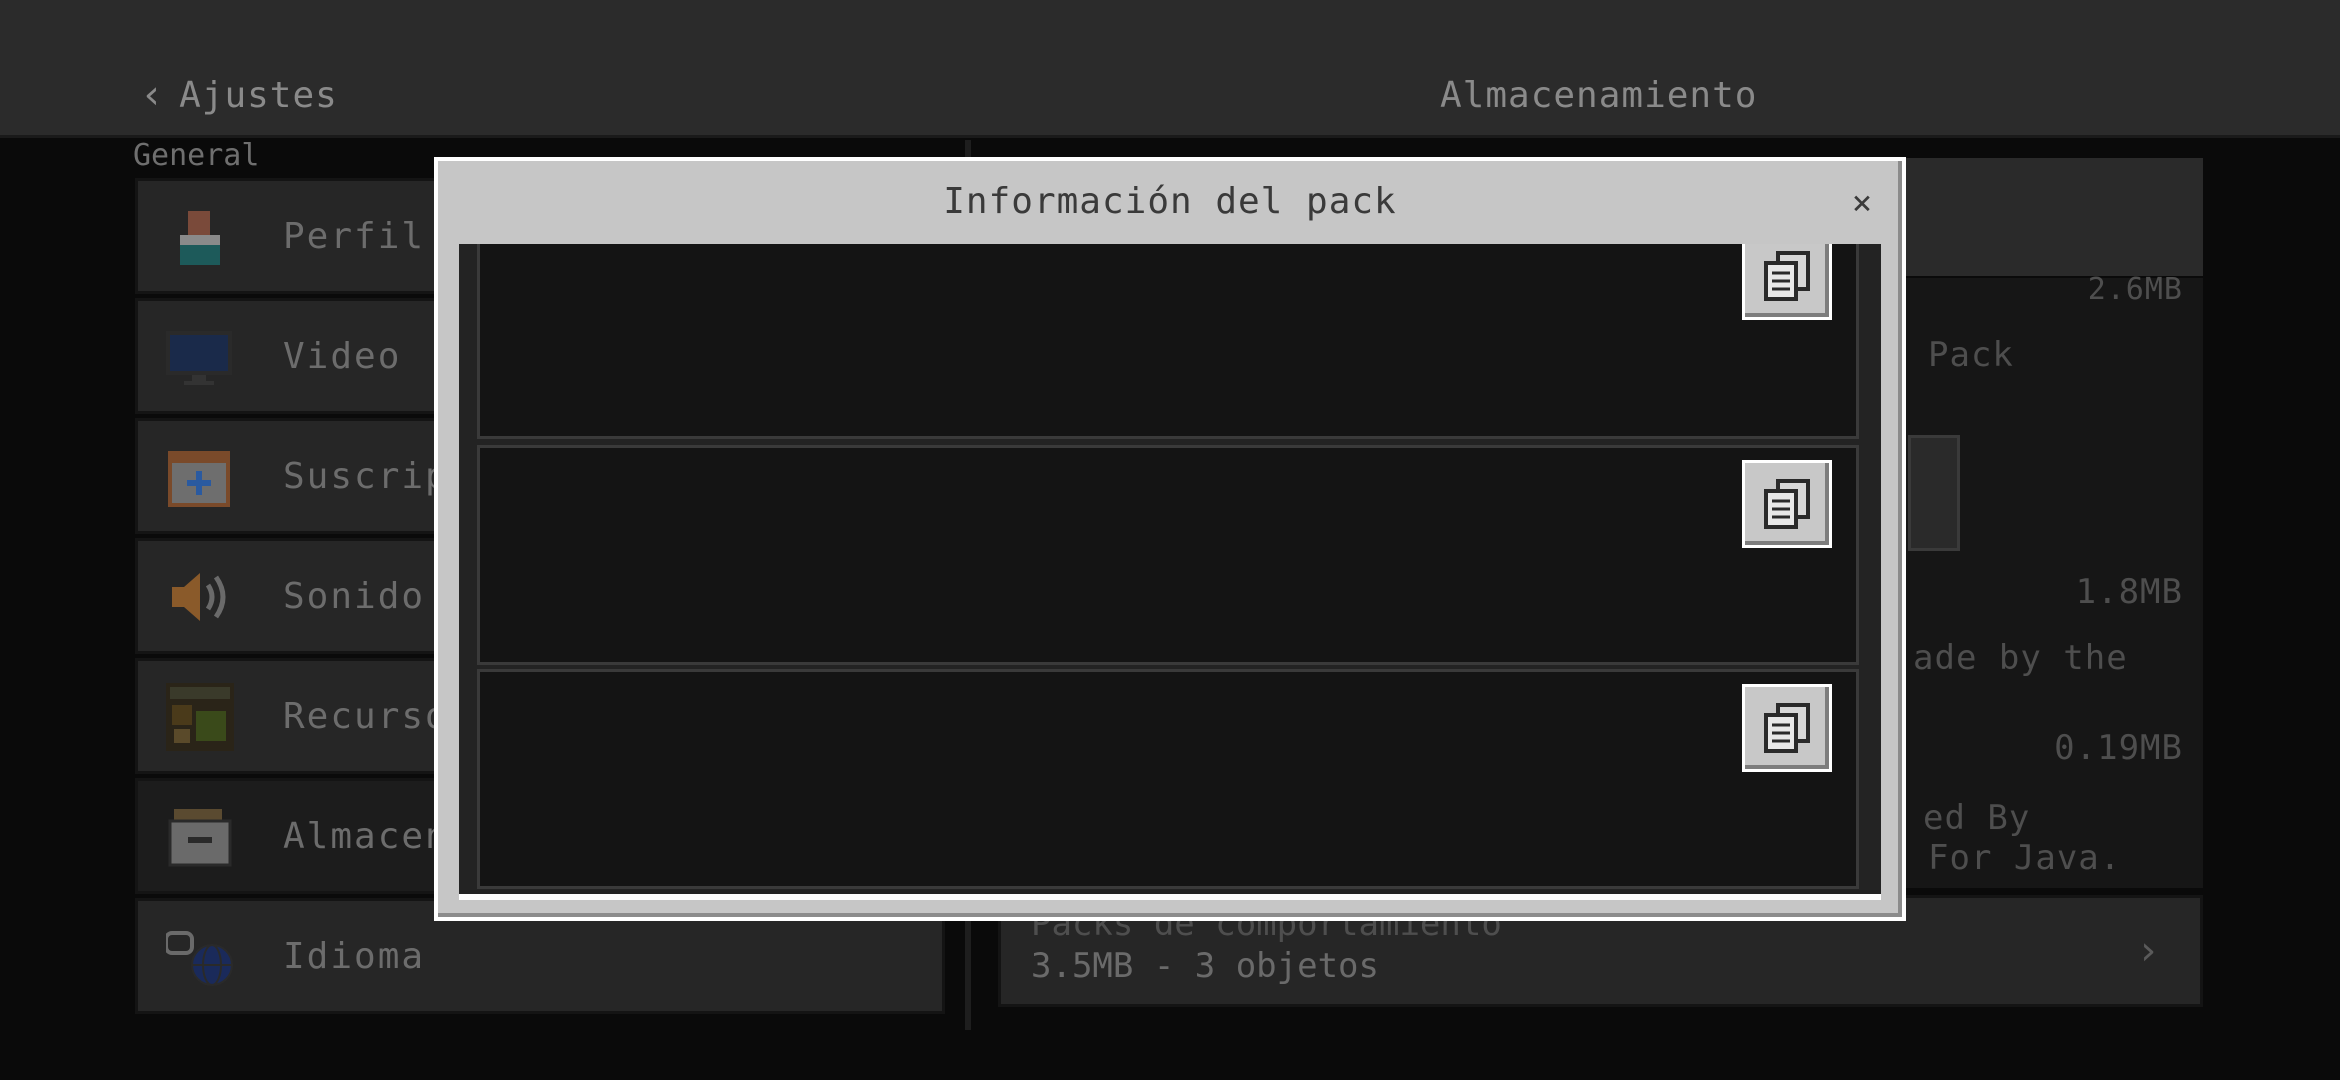 The image size is (2340, 1080). What do you see at coordinates (2020, 658) in the screenshot?
I see `description-text: ade by the` at bounding box center [2020, 658].